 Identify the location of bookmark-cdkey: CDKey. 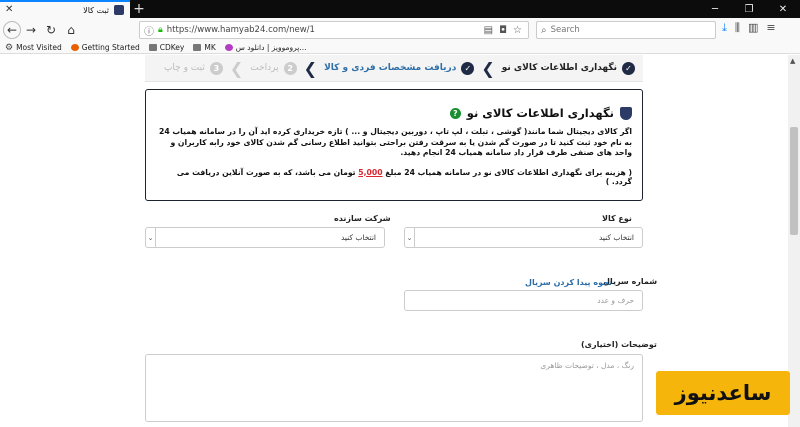
(166, 47).